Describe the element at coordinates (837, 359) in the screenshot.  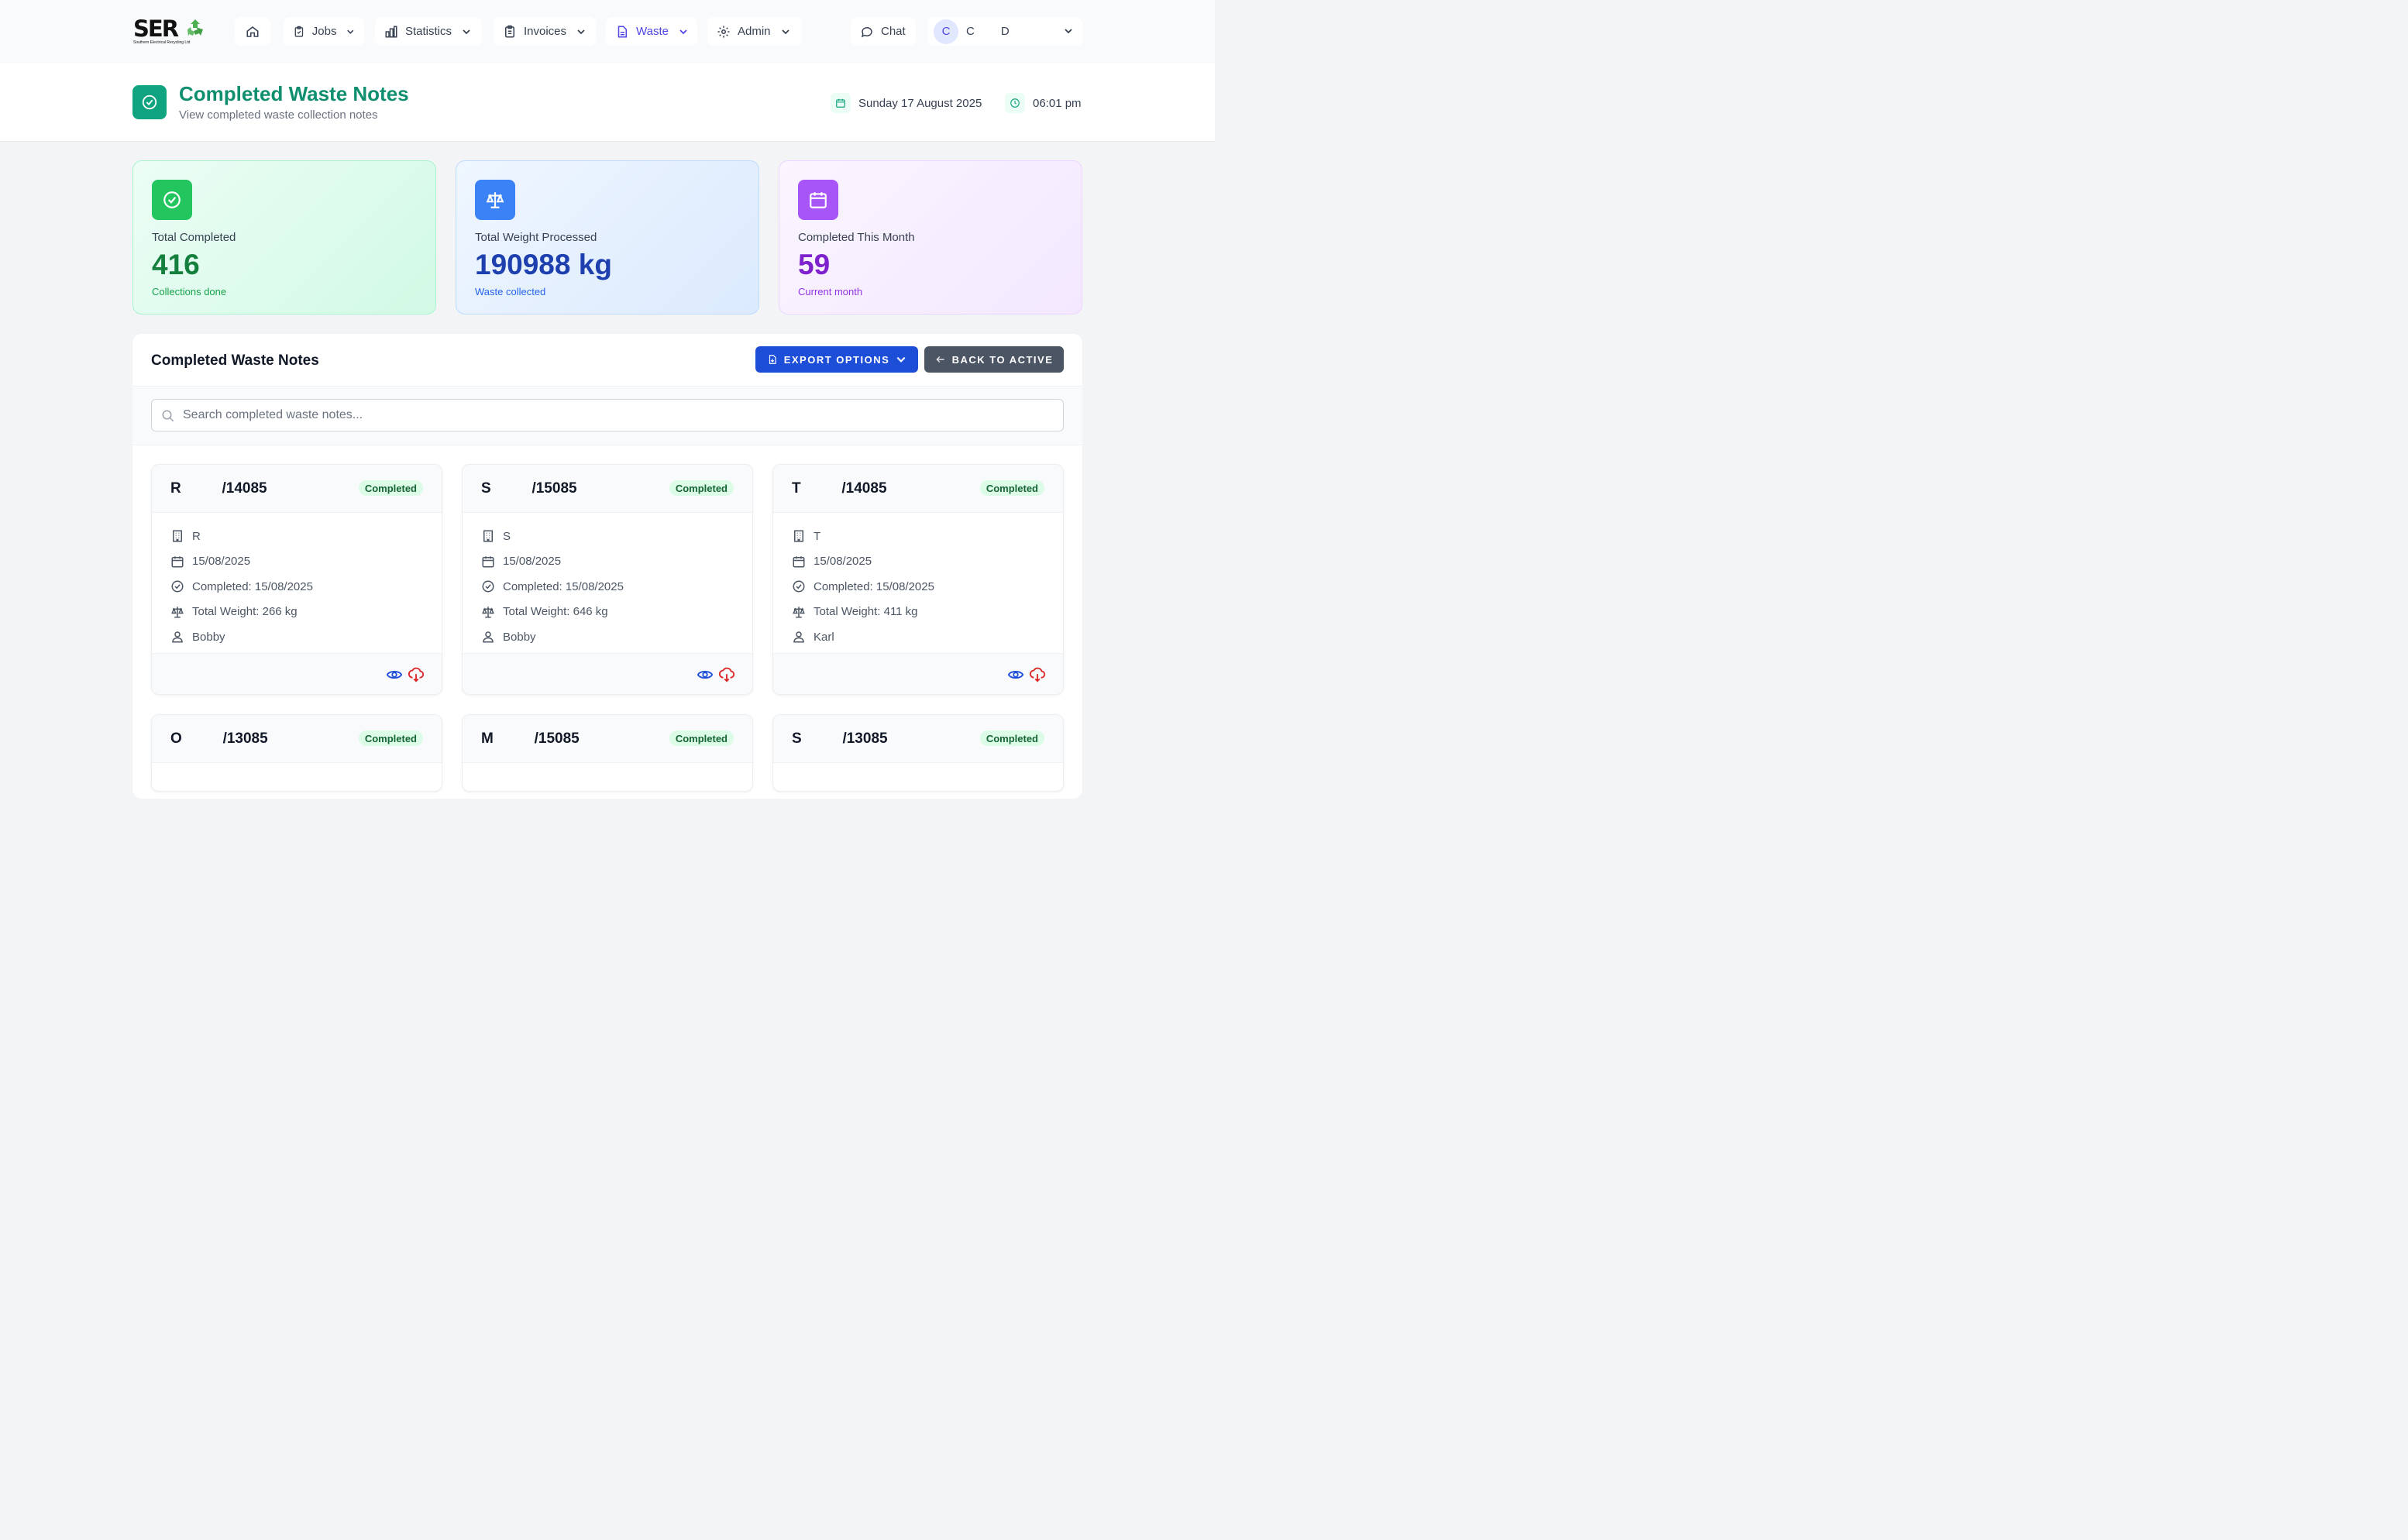
I see `export-options-button: EXPORT OPTIONS` at that location.